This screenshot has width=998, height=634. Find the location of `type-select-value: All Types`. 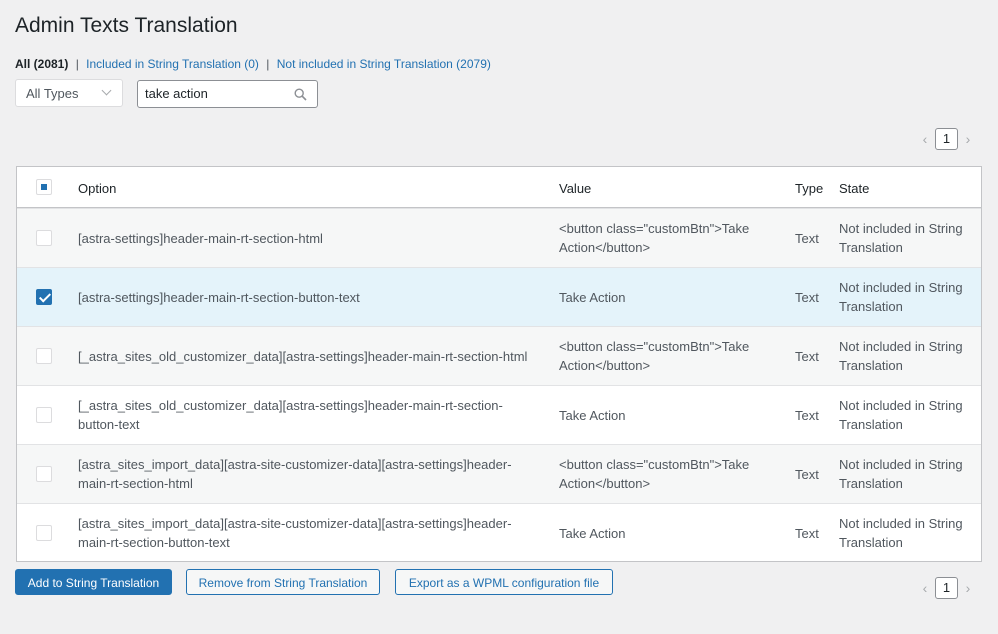

type-select-value: All Types is located at coordinates (52, 93).